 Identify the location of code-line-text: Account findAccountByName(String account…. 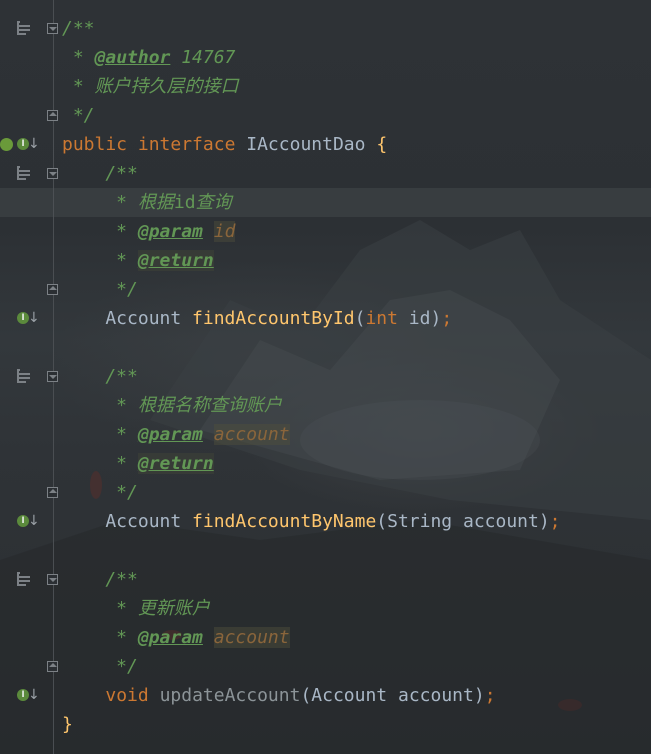
(311, 521).